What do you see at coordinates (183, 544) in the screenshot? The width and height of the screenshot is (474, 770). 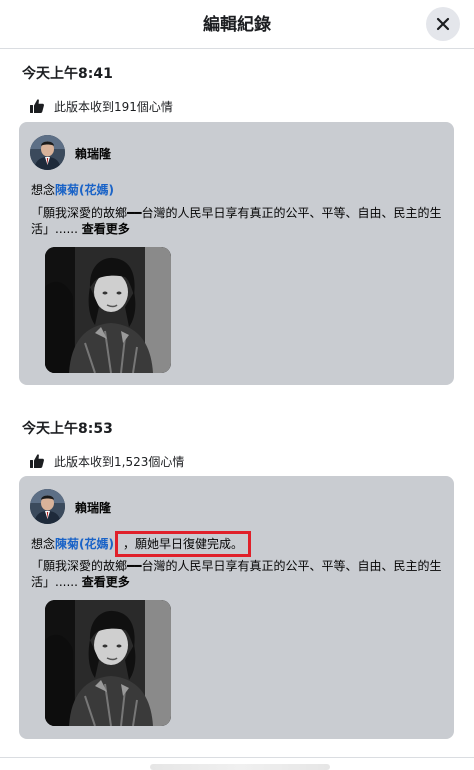 I see `added-text-highlight: ，願她早日復健完成。` at bounding box center [183, 544].